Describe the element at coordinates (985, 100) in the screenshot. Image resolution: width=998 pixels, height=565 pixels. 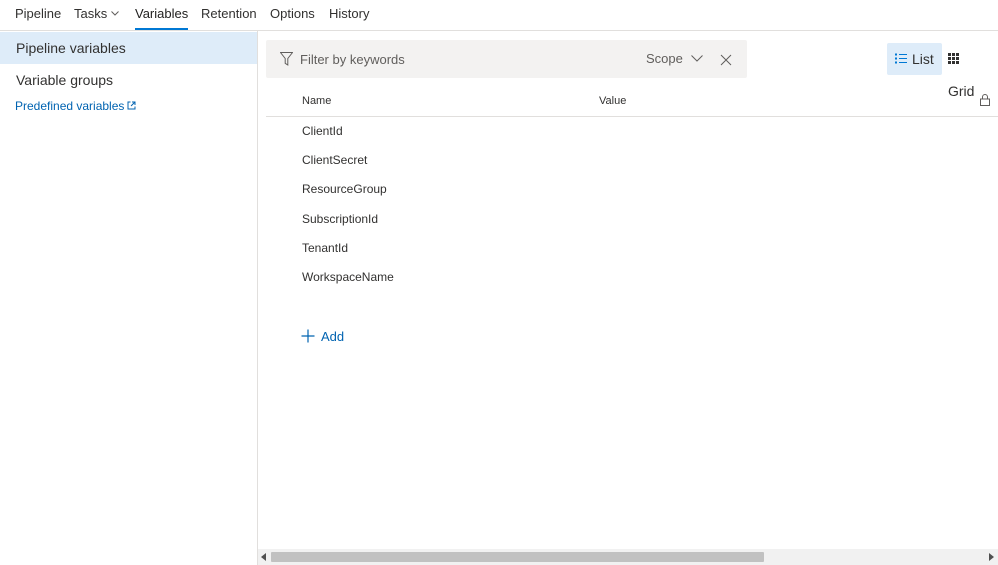
I see `lock-icon` at that location.